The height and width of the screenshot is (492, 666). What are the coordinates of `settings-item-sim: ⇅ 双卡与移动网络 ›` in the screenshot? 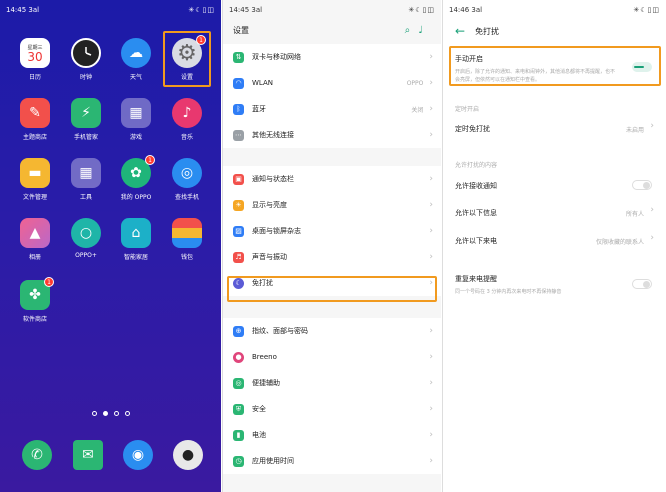 It's located at (332, 57).